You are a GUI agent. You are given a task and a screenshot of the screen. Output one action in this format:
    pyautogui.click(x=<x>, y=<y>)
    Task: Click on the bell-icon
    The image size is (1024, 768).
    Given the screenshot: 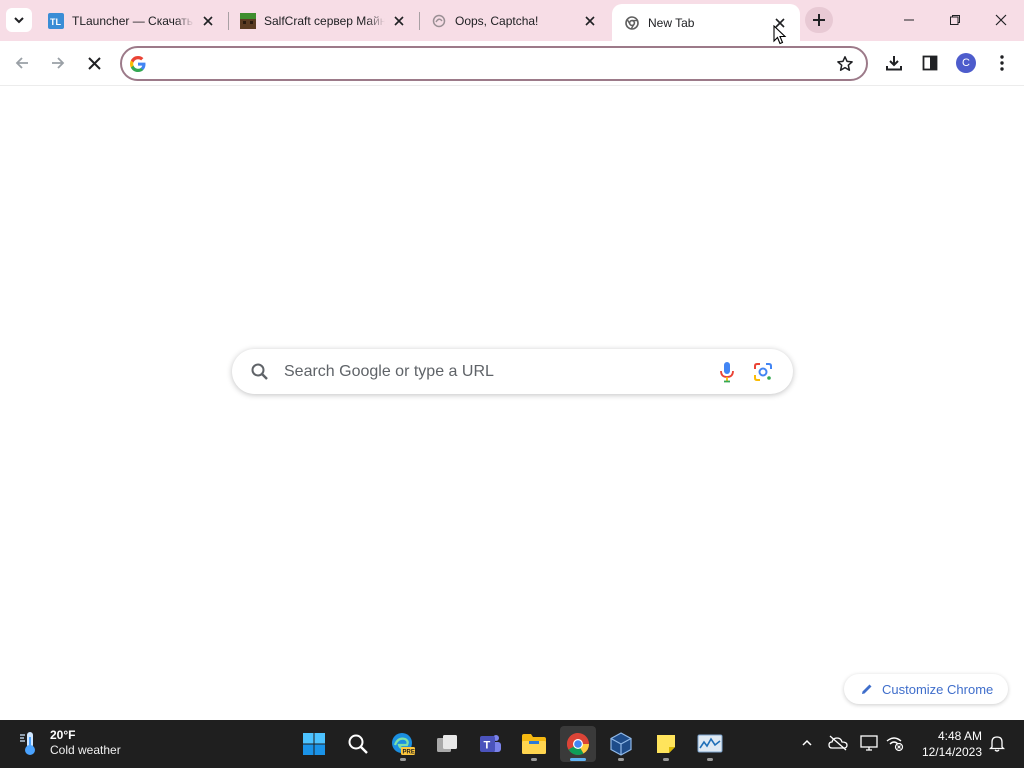 What is the action you would take?
    pyautogui.click(x=997, y=744)
    